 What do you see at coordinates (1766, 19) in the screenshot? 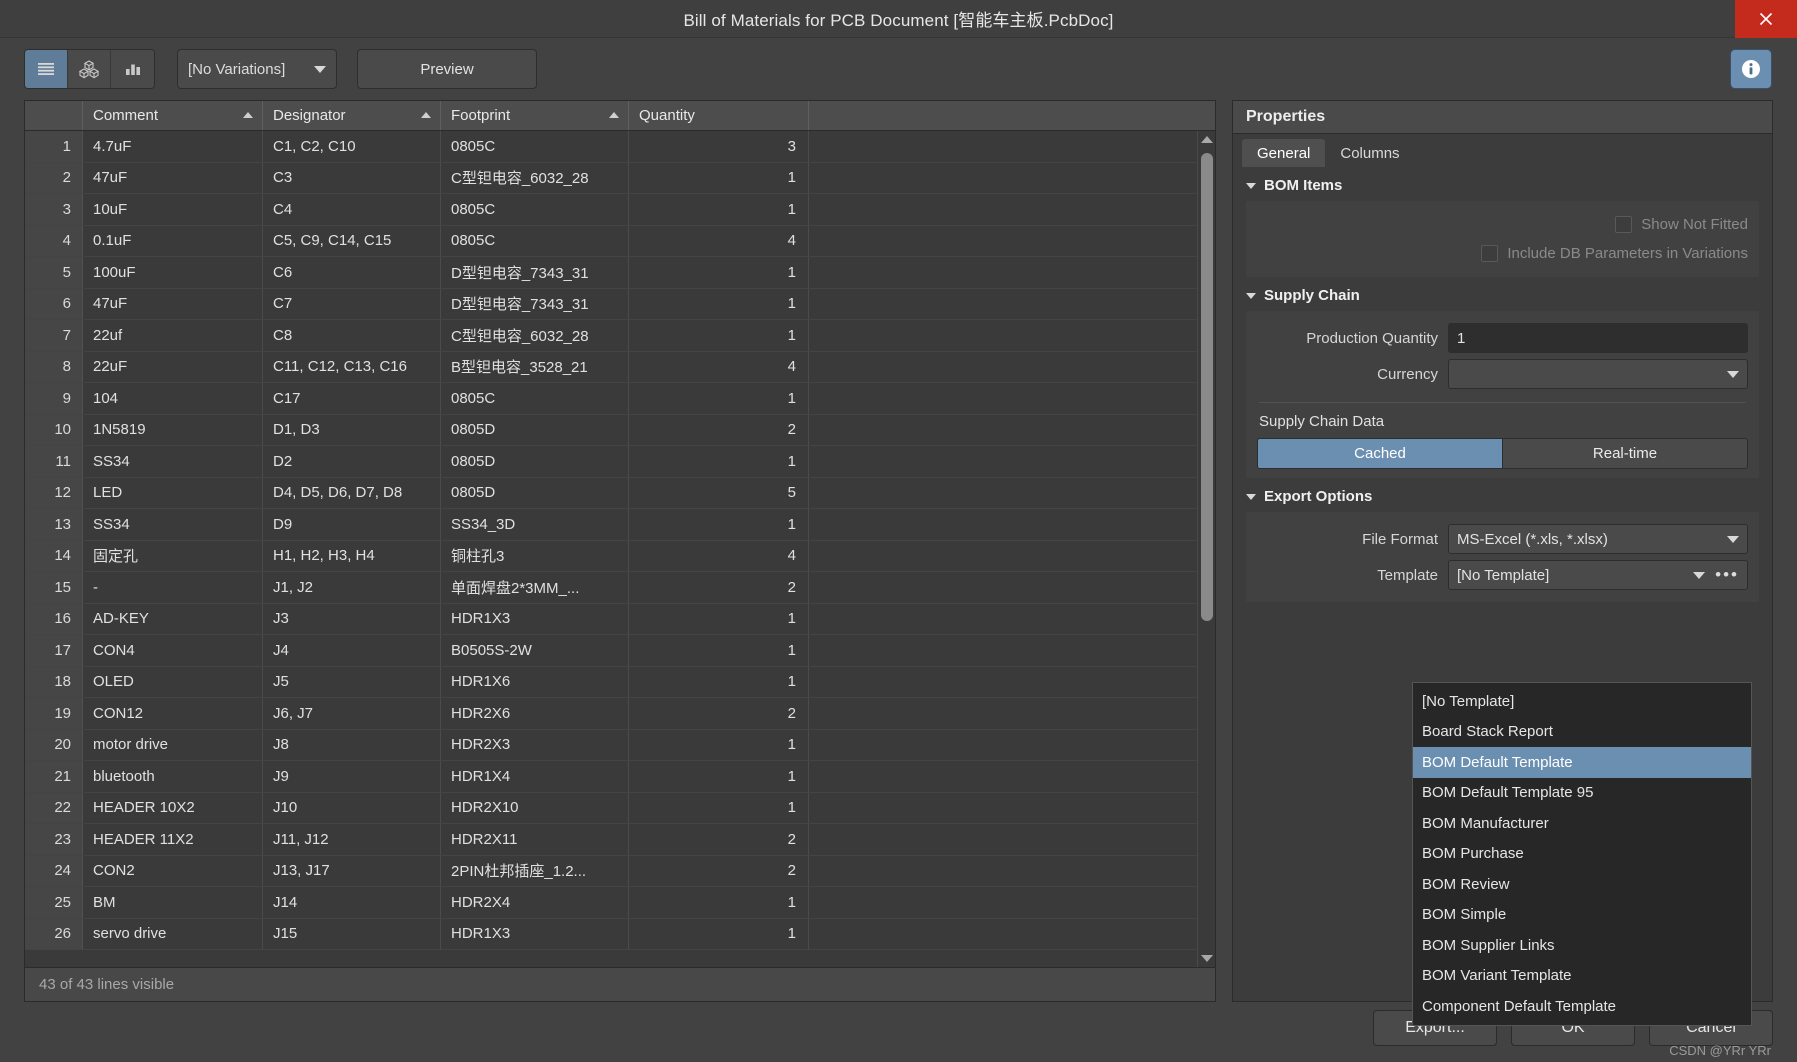
I see `close-button` at bounding box center [1766, 19].